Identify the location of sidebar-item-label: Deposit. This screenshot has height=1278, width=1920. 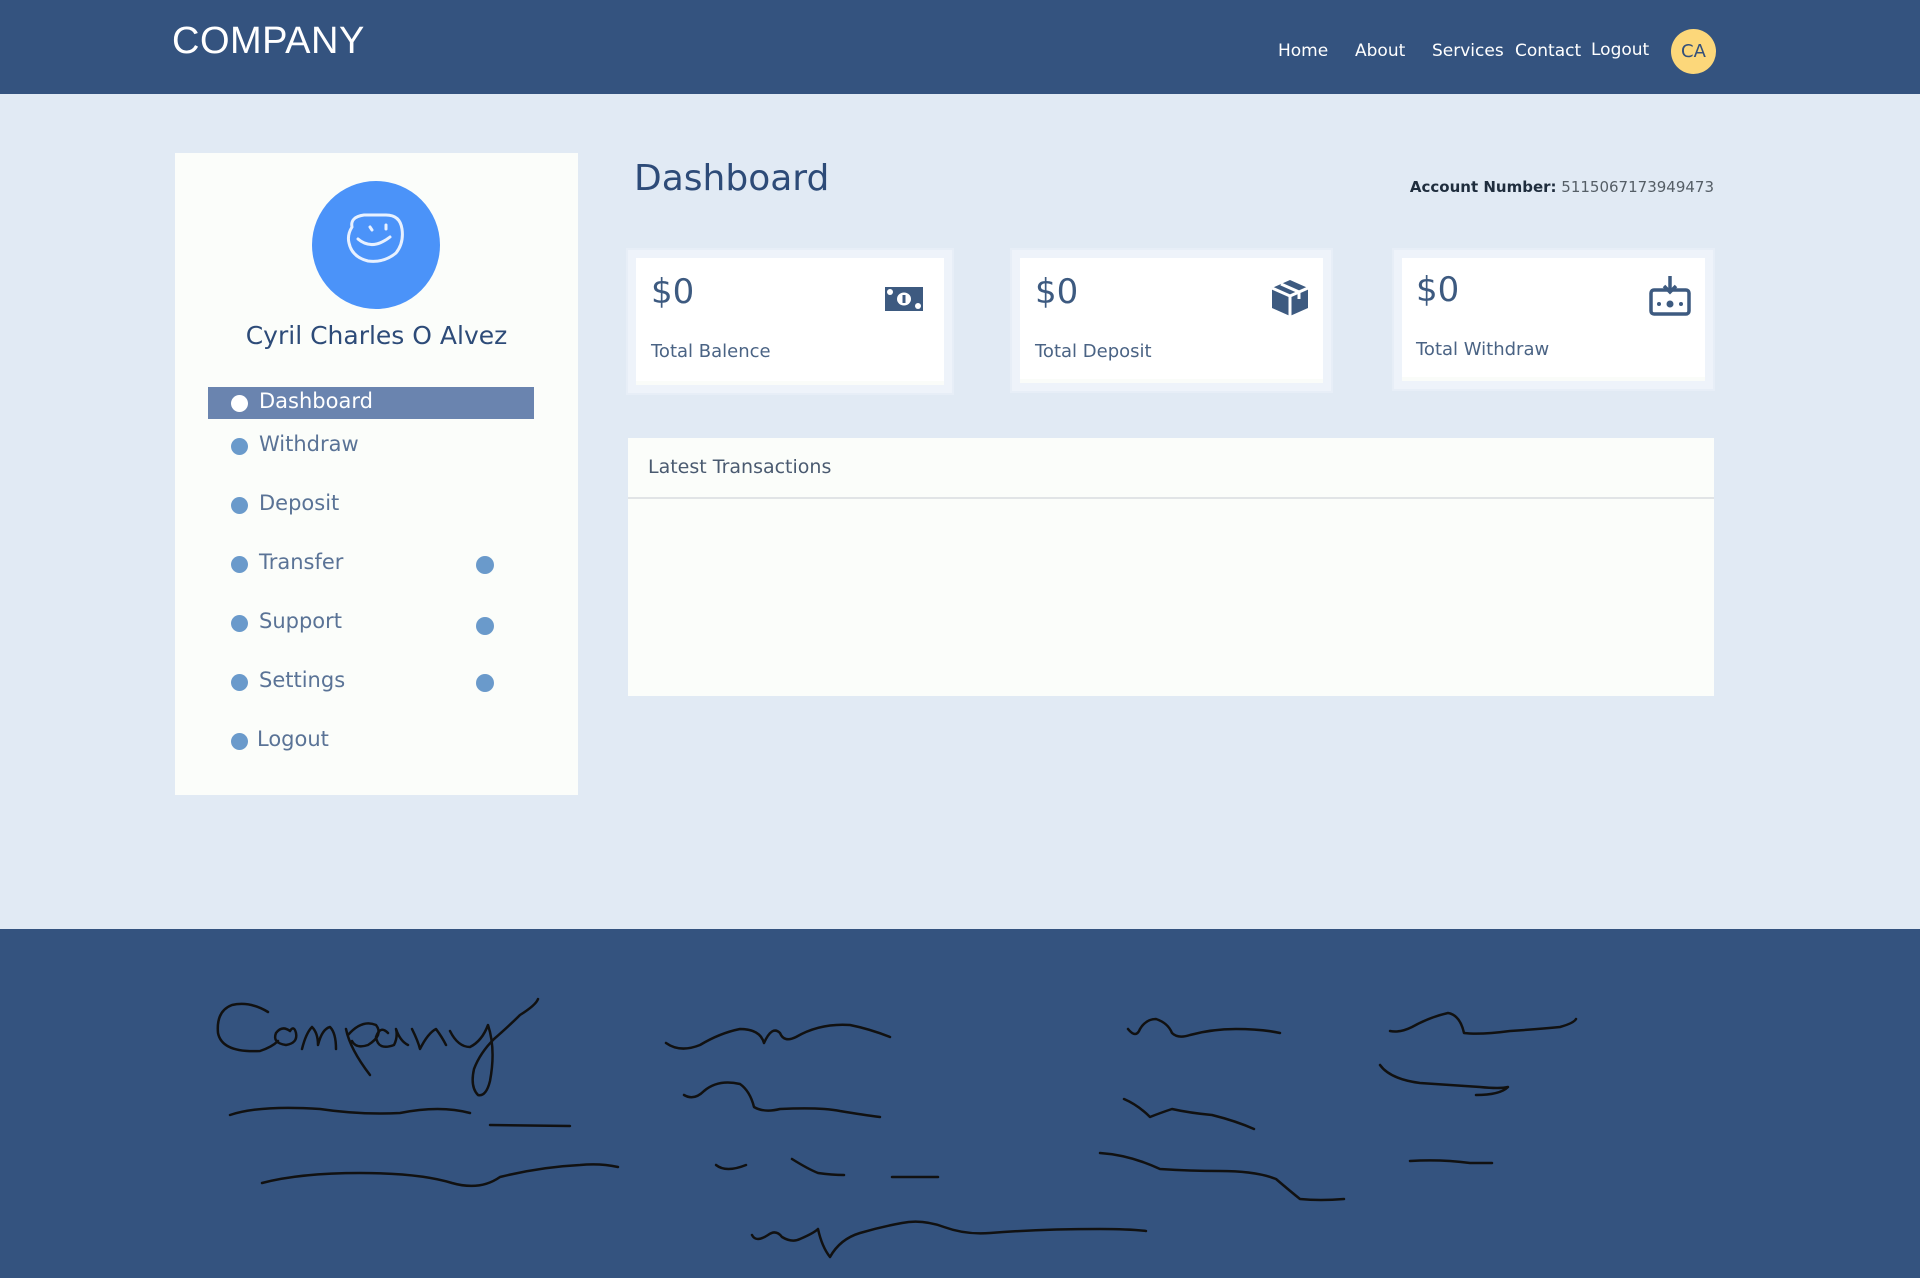
(299, 503).